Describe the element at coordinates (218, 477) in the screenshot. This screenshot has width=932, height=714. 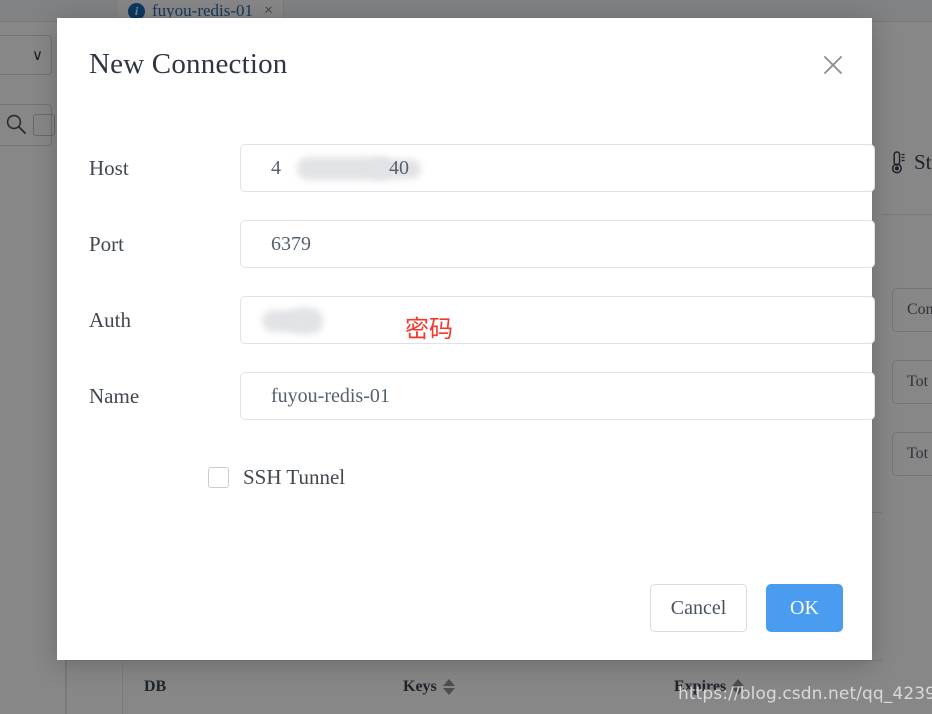
I see `ssh-tunnel-checkbox` at that location.